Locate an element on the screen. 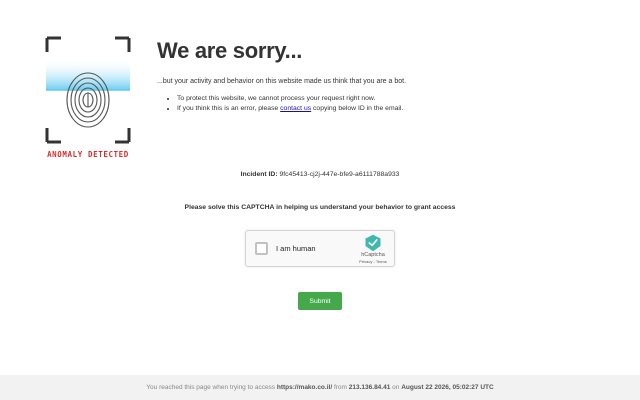 The width and height of the screenshot is (640, 400). contact-us-link: contact us is located at coordinates (295, 108).